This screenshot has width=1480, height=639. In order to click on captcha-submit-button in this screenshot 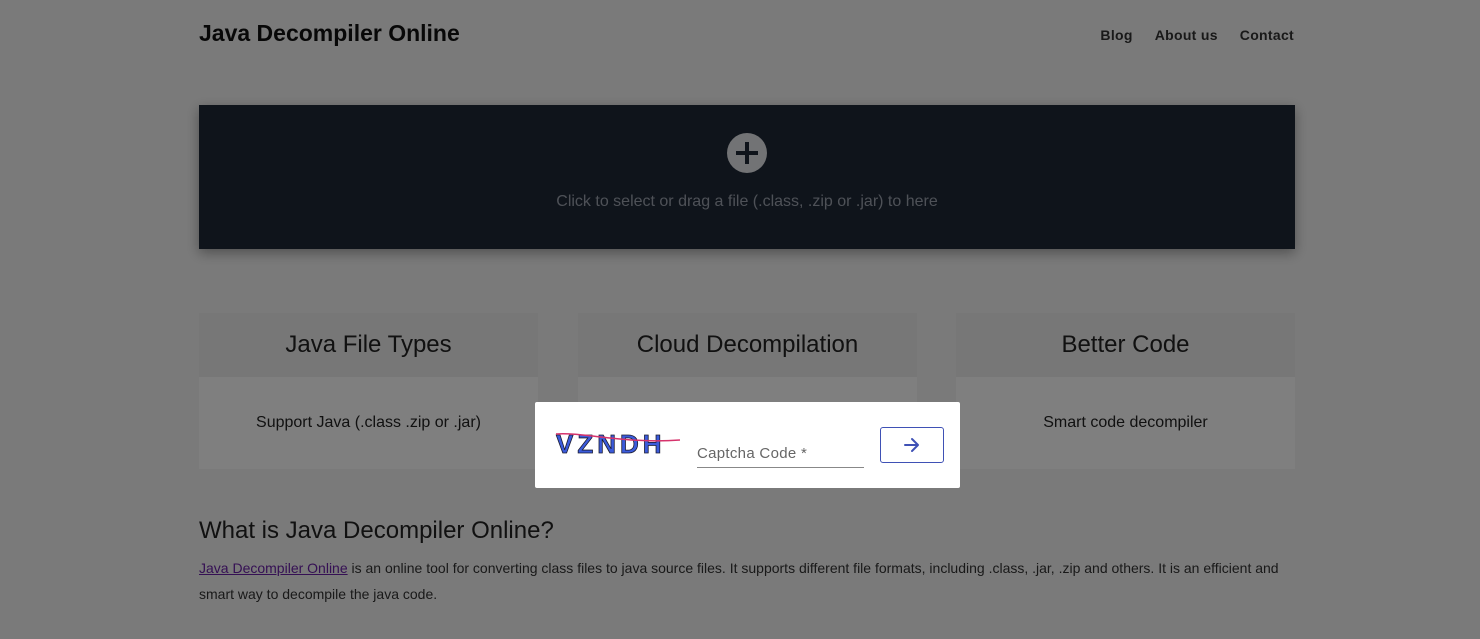, I will do `click(912, 445)`.